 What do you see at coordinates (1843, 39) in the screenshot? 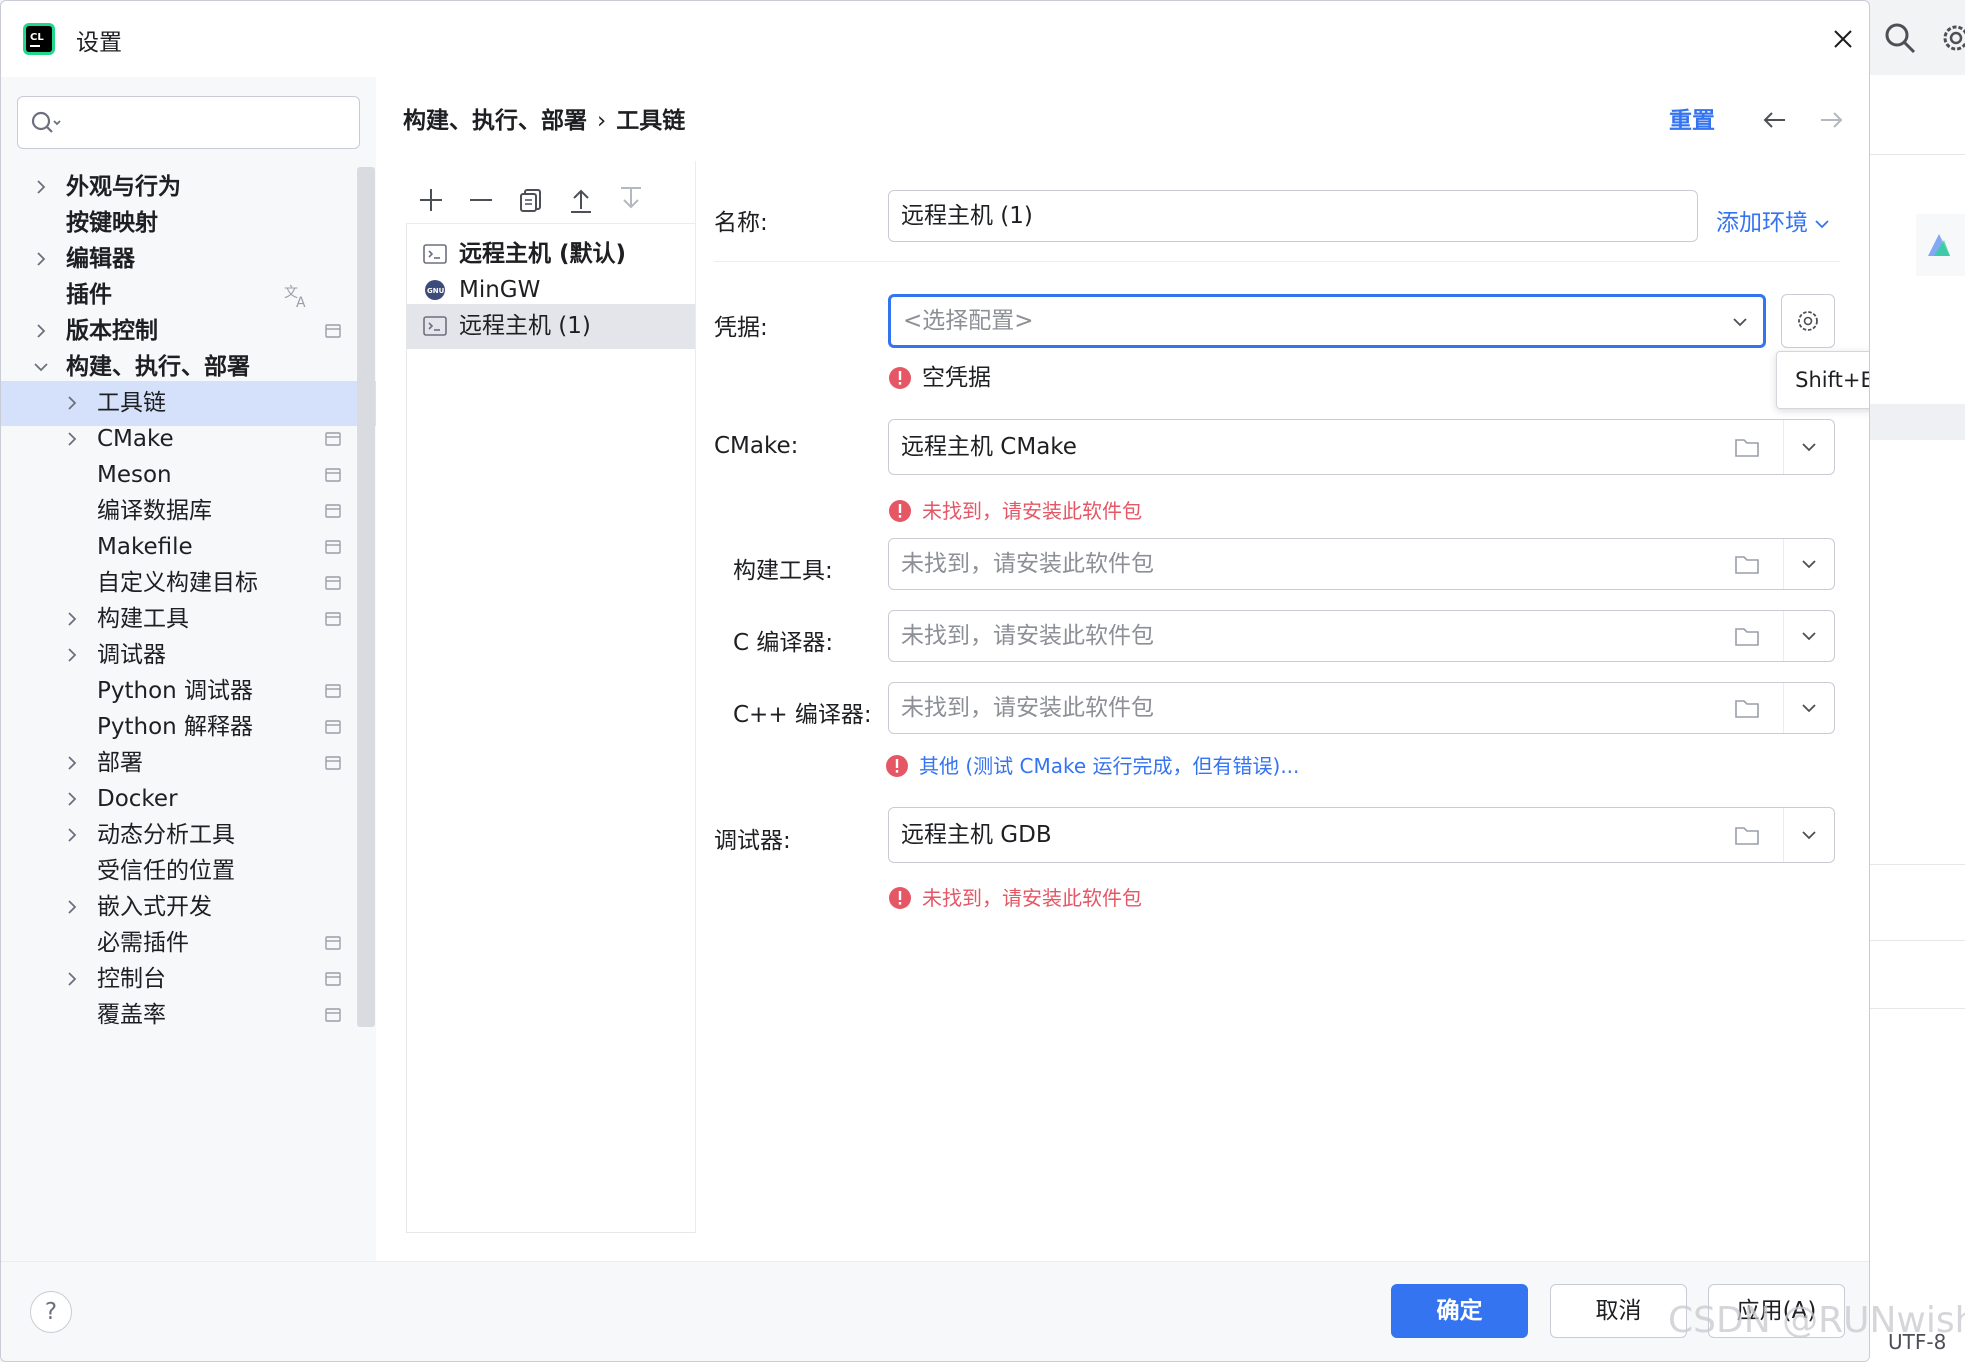
I see `close-button` at bounding box center [1843, 39].